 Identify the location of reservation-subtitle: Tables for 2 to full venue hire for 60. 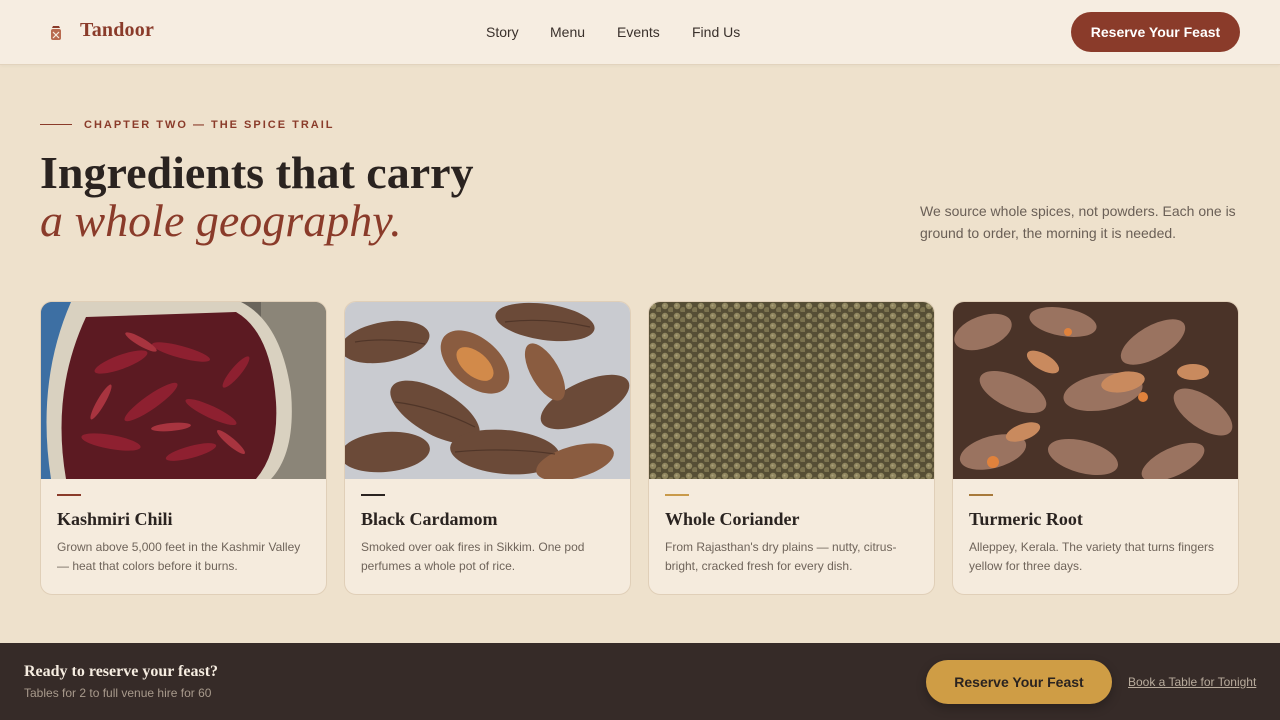
(118, 693).